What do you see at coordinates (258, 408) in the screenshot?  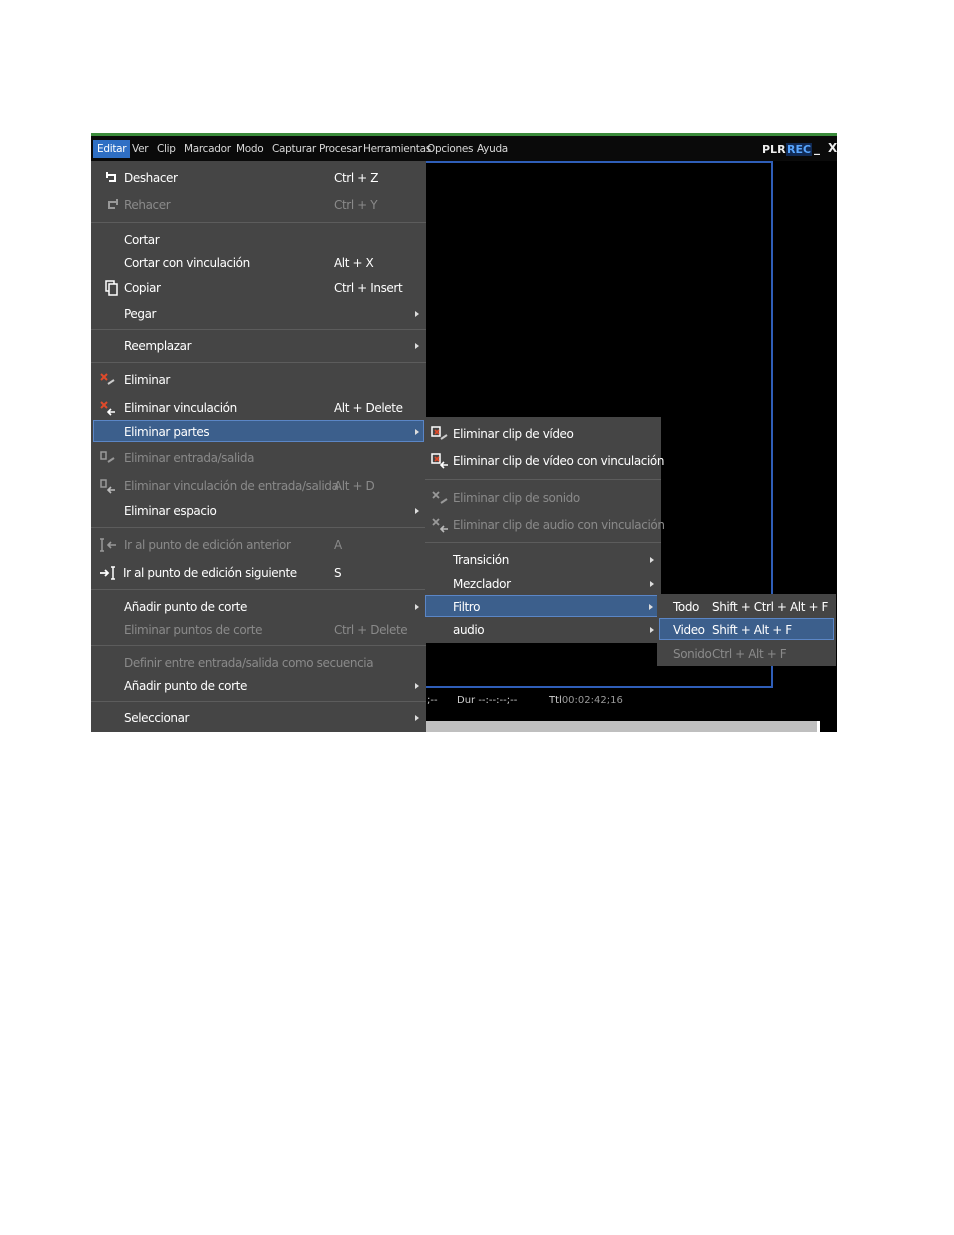 I see `menu-item-eliminar-vinculacion: Eliminar vinculación Alt + Delete` at bounding box center [258, 408].